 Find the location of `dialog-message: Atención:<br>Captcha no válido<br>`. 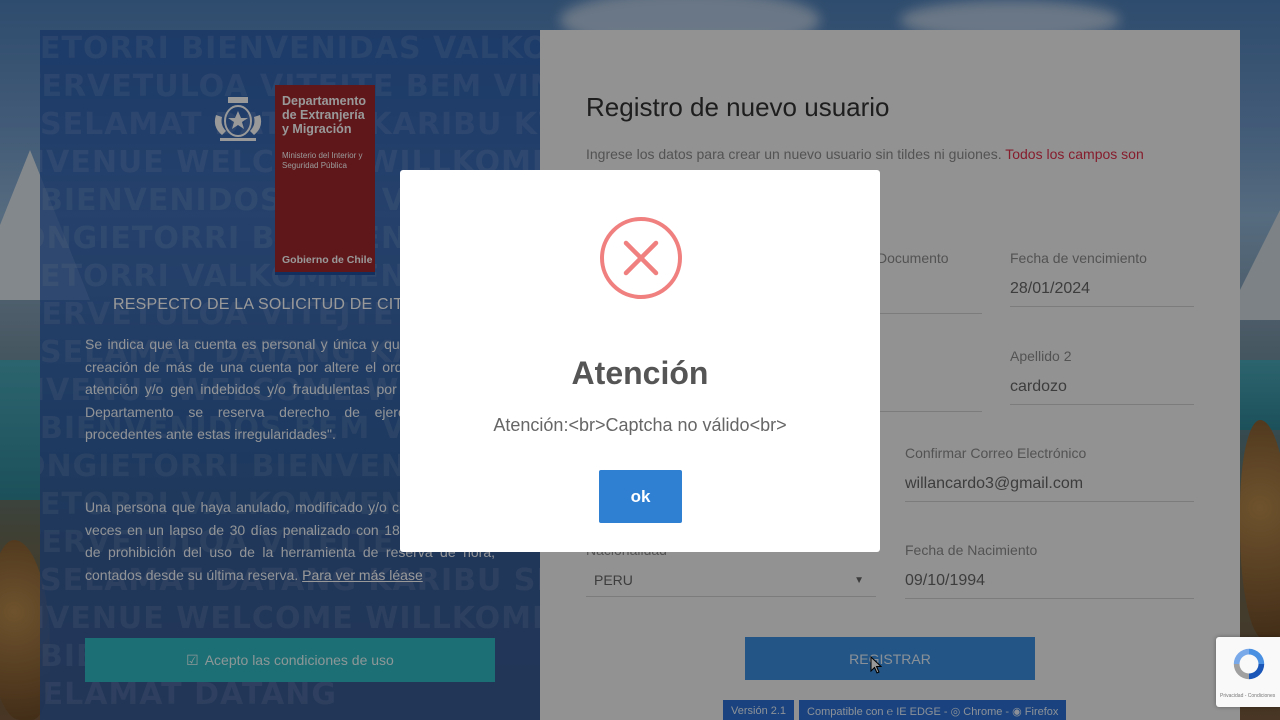

dialog-message: Atención:<br>Captcha no válido<br> is located at coordinates (640, 425).